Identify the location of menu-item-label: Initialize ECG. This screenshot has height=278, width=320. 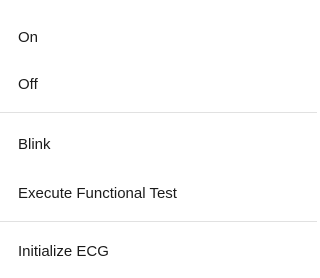
(63, 251).